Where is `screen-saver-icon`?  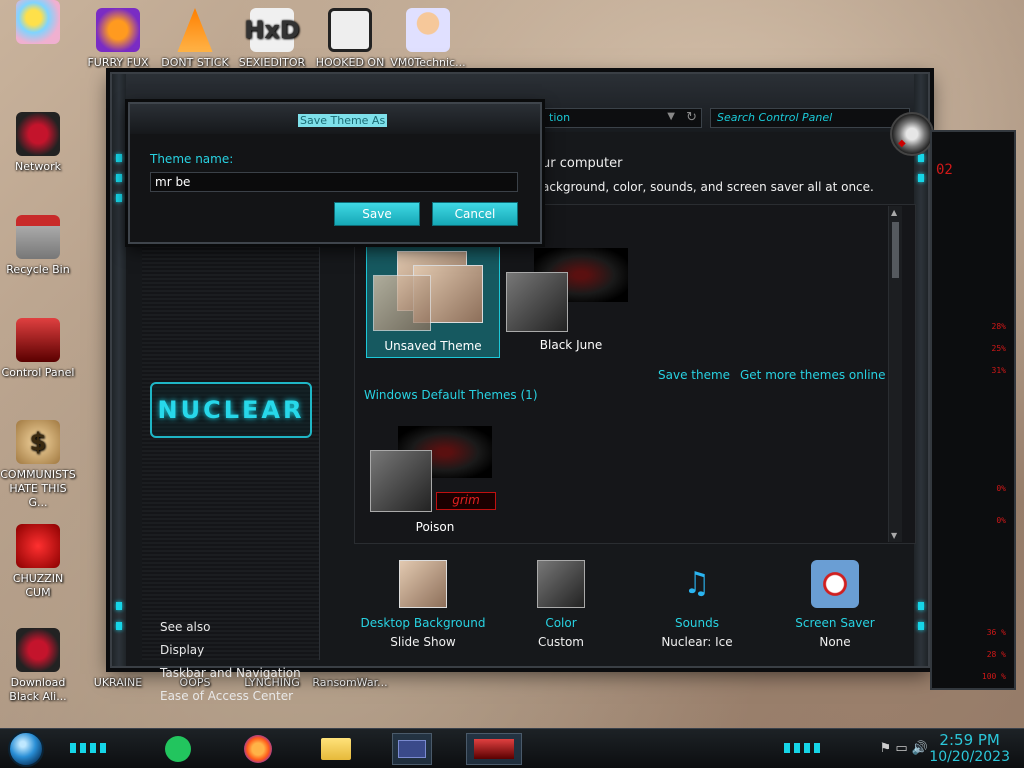 screen-saver-icon is located at coordinates (835, 584).